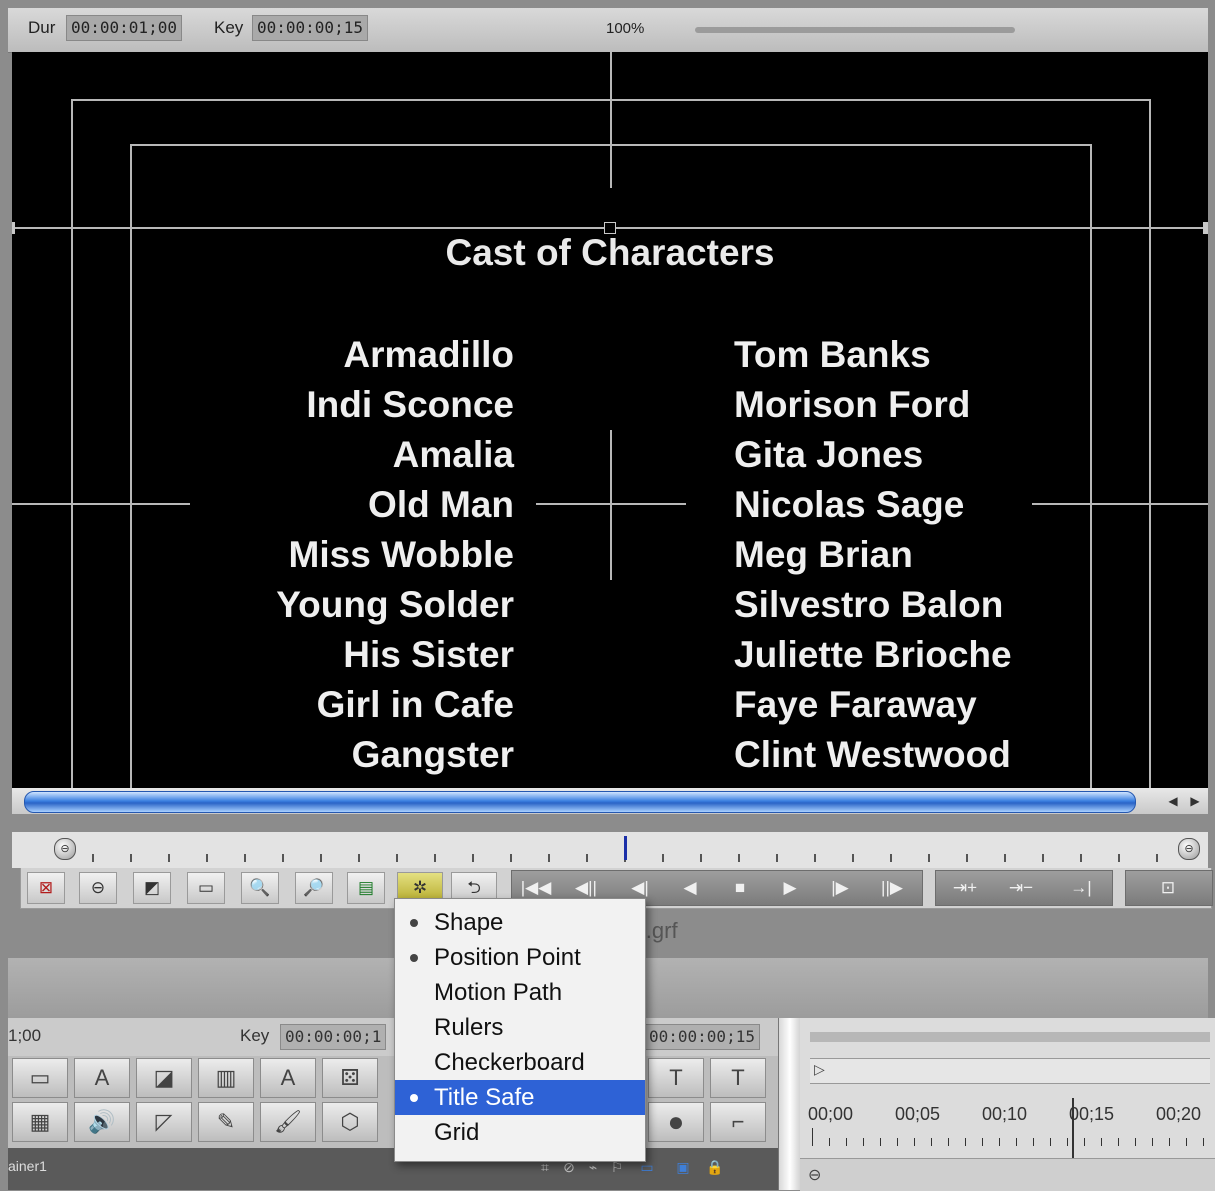 The height and width of the screenshot is (1191, 1215). I want to click on lower-tool-palette: ▭ A ◪ ▥ A ⚄ ▦ 🔊 ◸ ✎ 🖌 ⬡ T T ● ⌐, so click(393, 1102).